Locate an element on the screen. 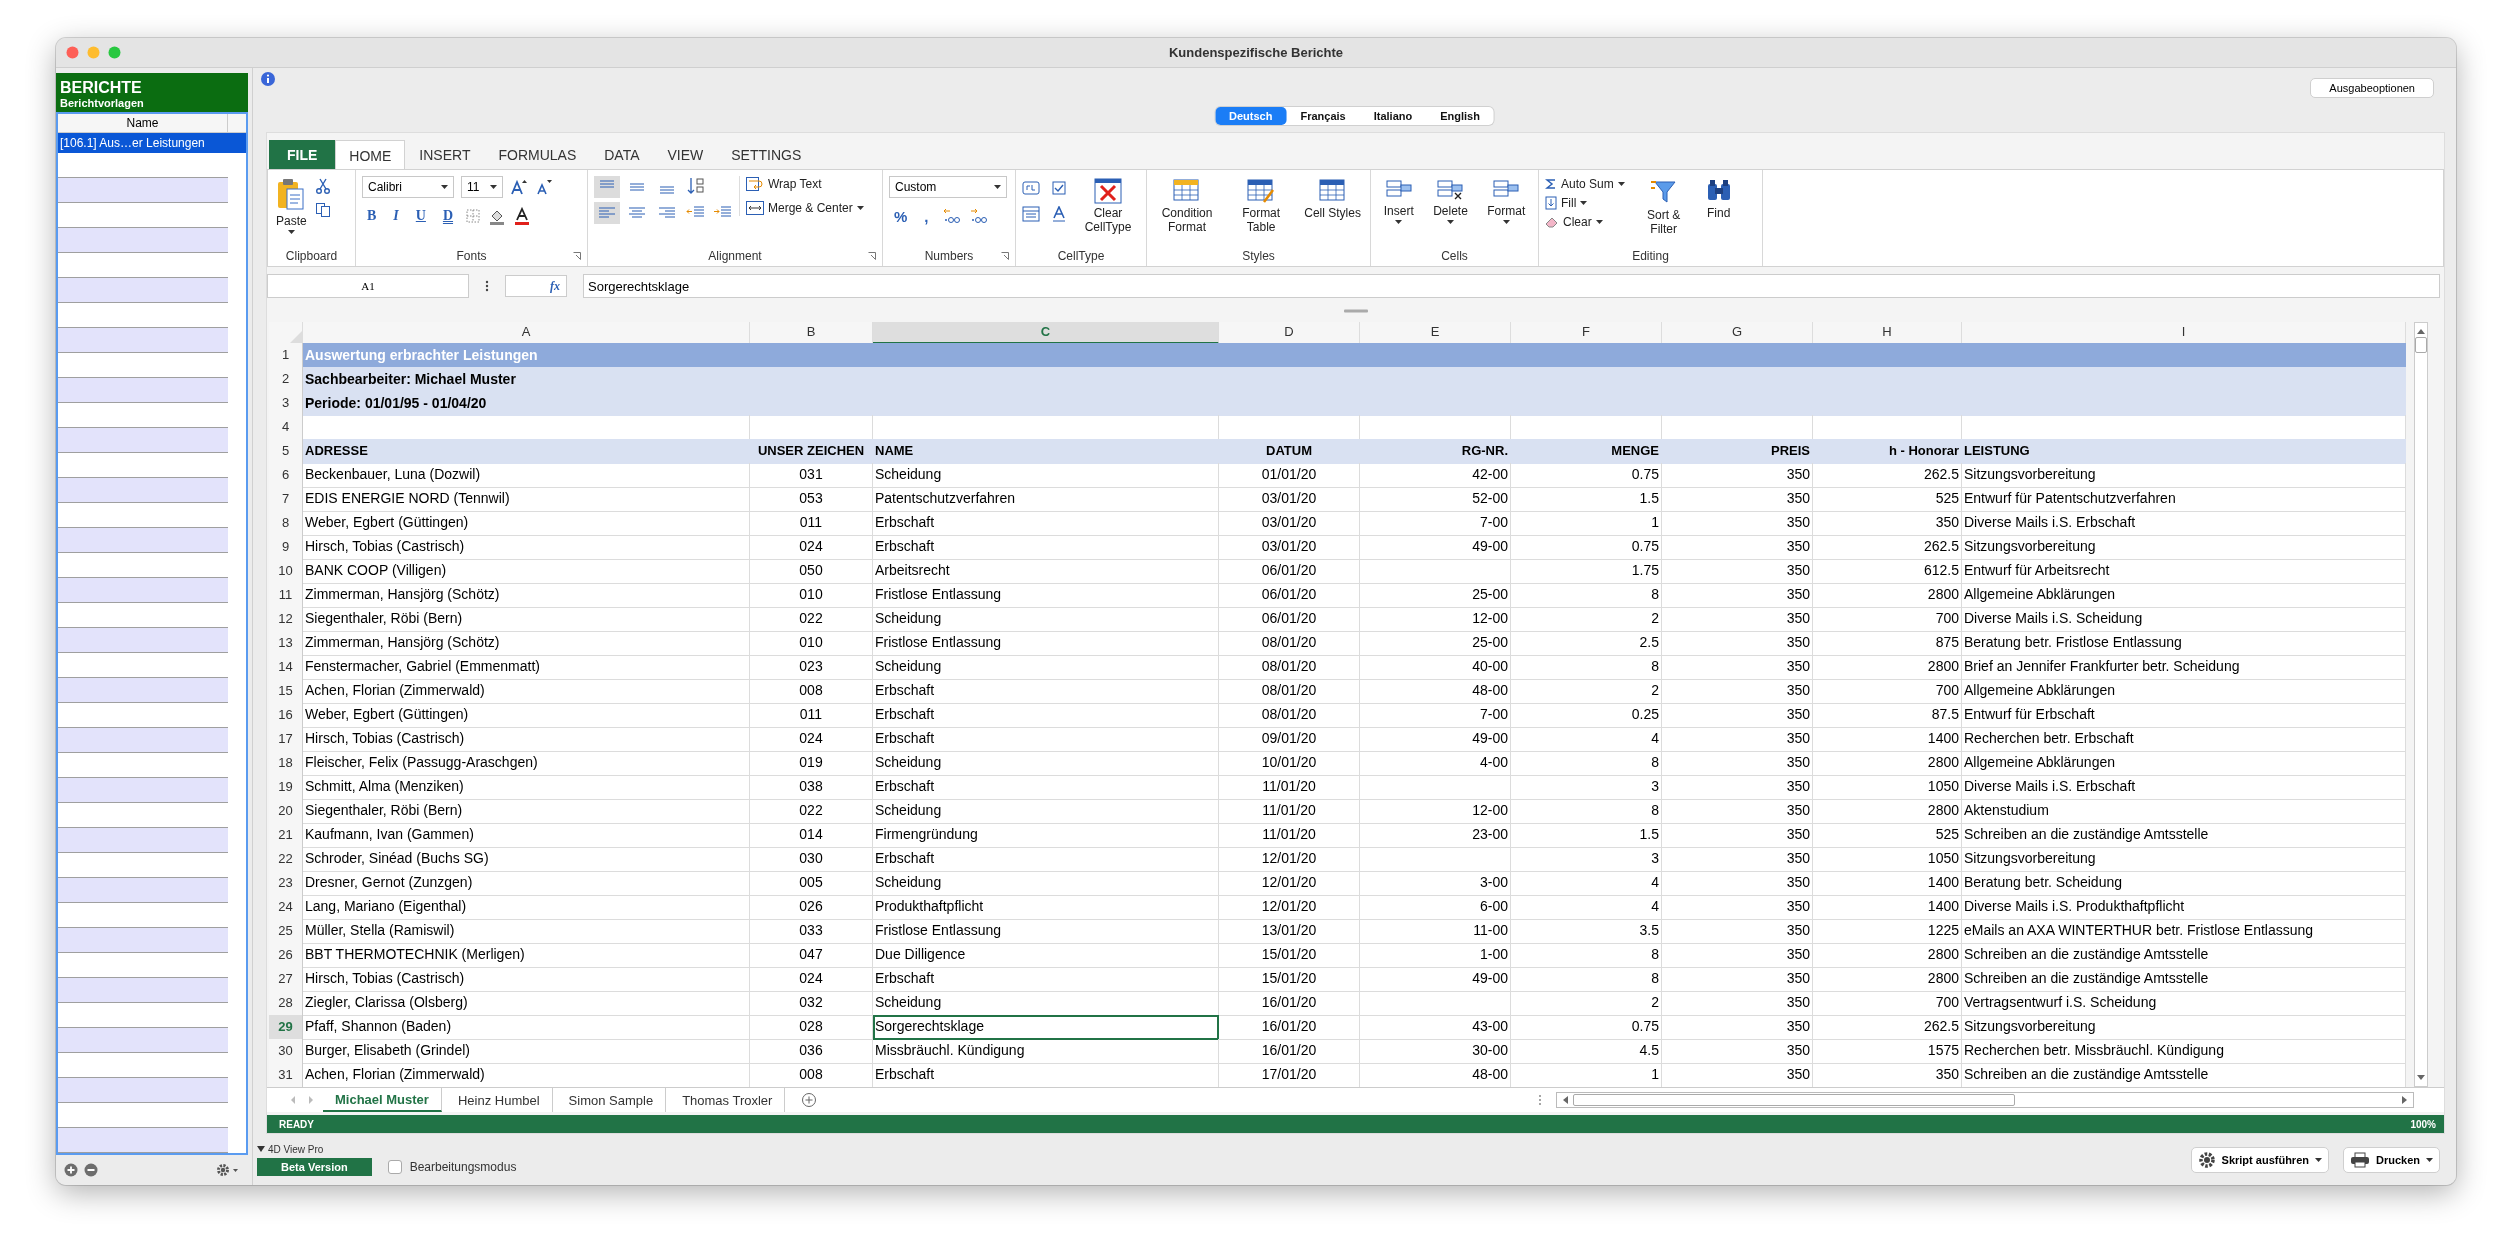 The height and width of the screenshot is (1260, 2512). vertical-scrollbar is located at coordinates (2421, 704).